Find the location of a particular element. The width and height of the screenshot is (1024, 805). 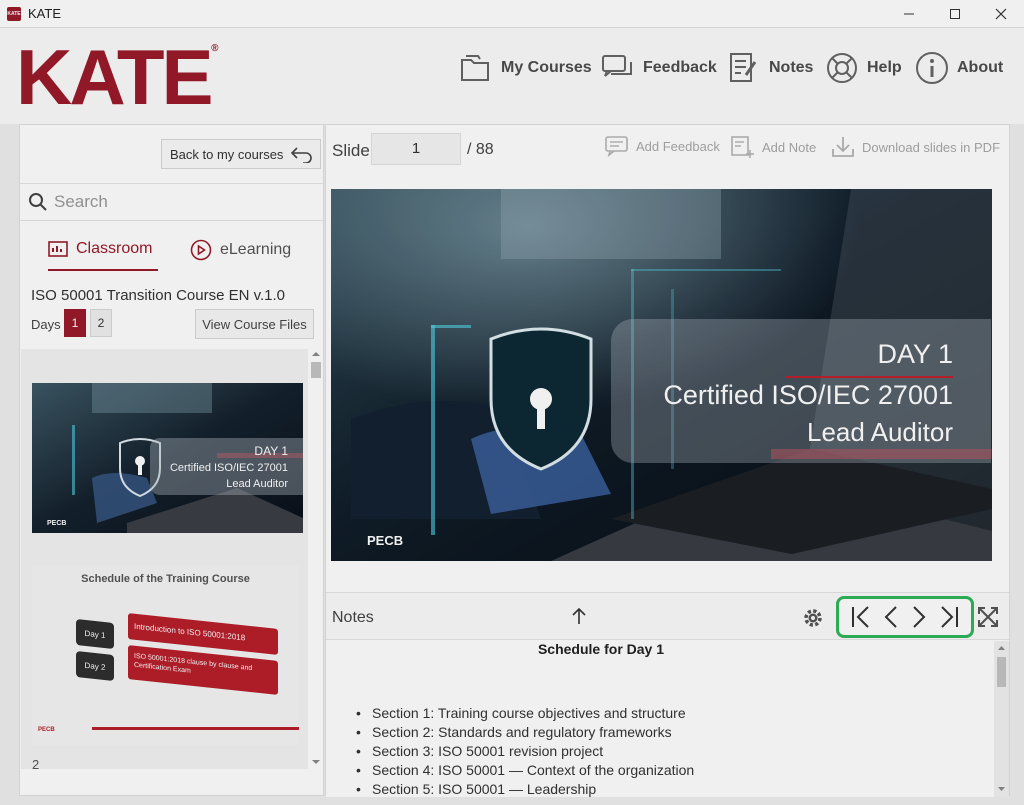

last-slide-icon is located at coordinates (949, 617).